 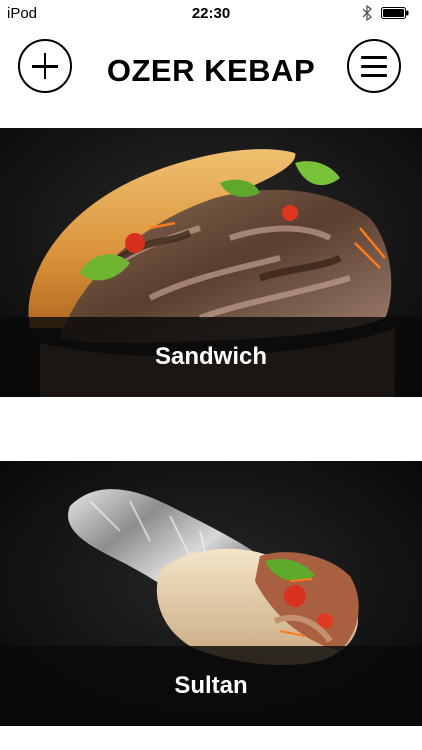 I want to click on status-bar: iPod 22:30, so click(x=211, y=14).